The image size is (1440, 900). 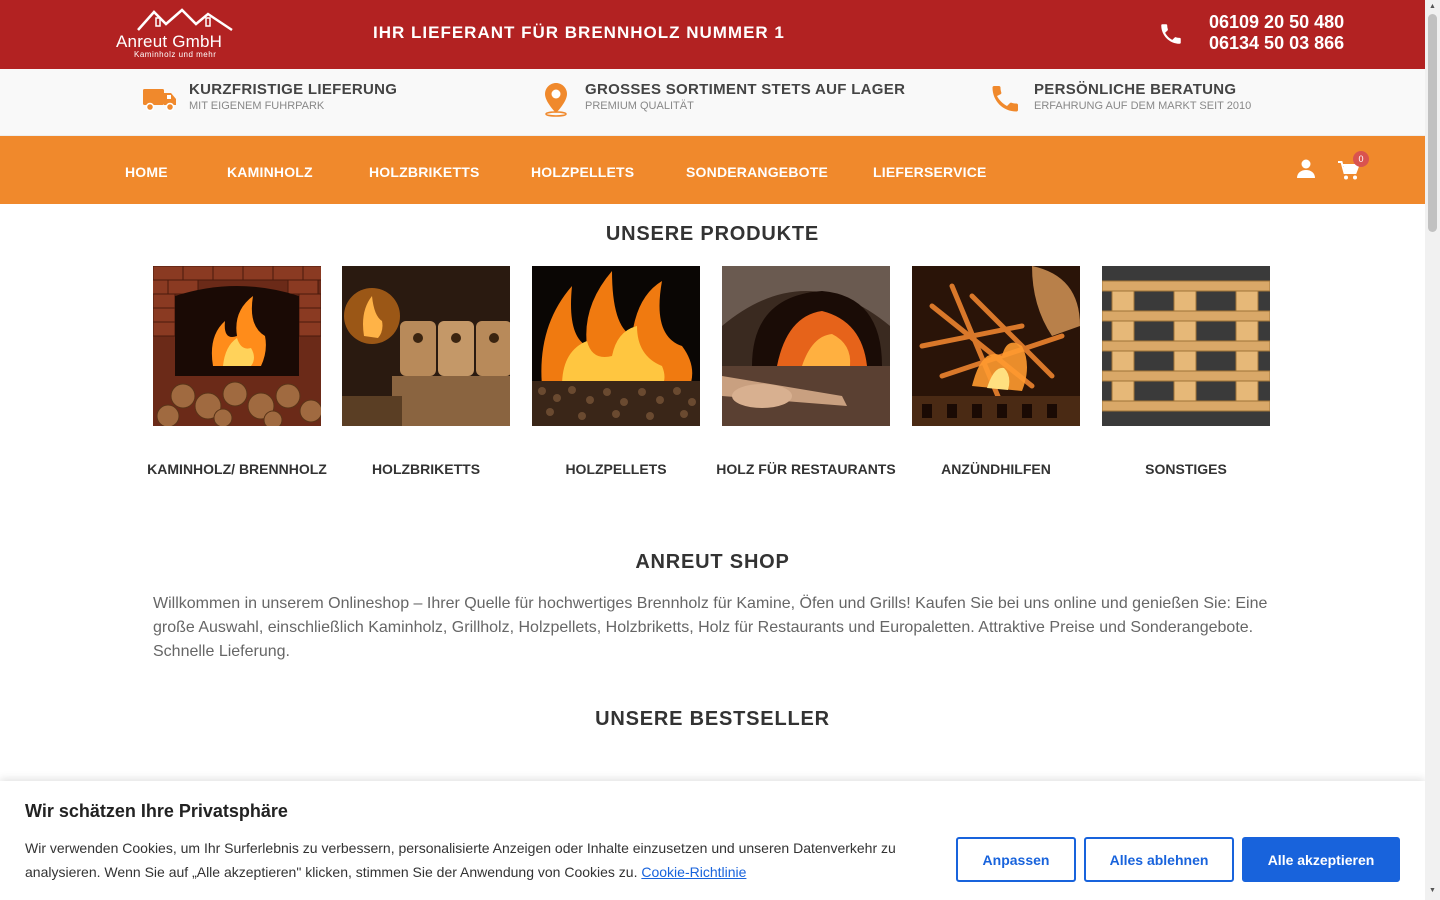 What do you see at coordinates (1321, 859) in the screenshot?
I see `cookie-accept-button: Alle akzeptieren` at bounding box center [1321, 859].